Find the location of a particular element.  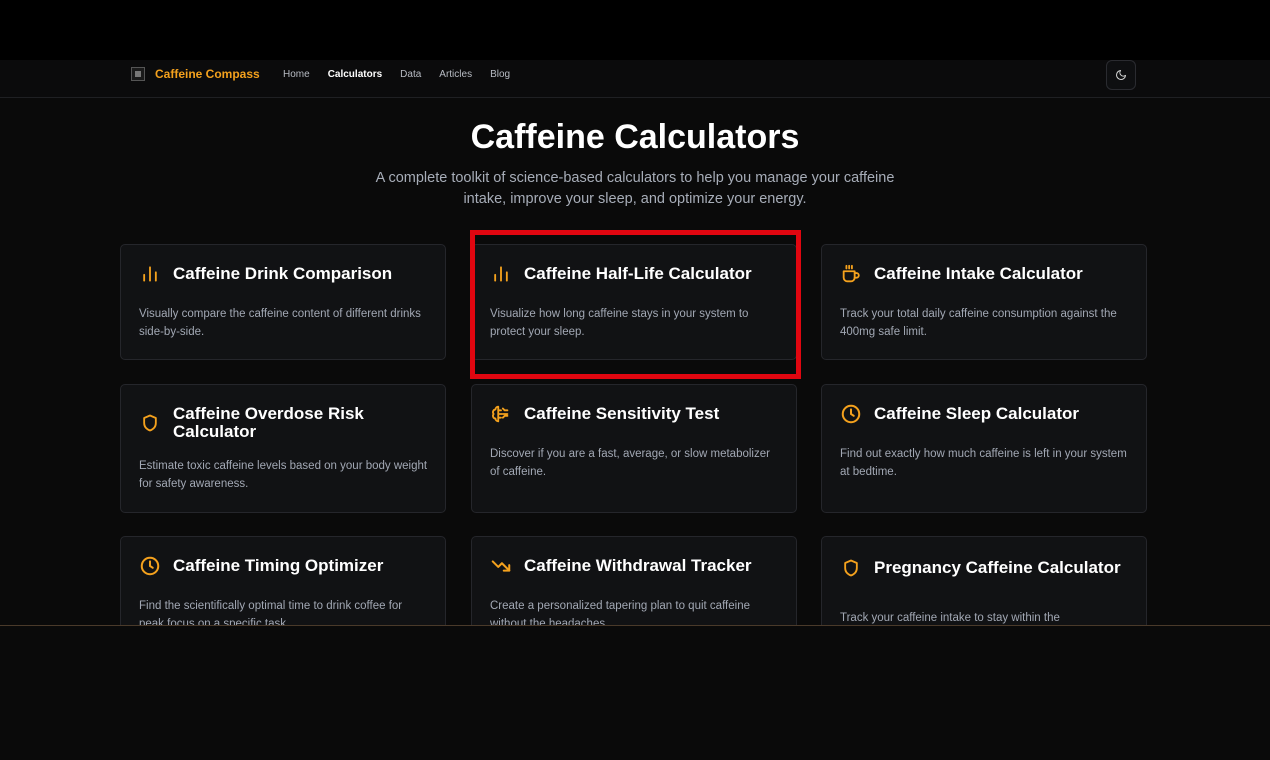

nav-calculators: Calculators is located at coordinates (355, 74).